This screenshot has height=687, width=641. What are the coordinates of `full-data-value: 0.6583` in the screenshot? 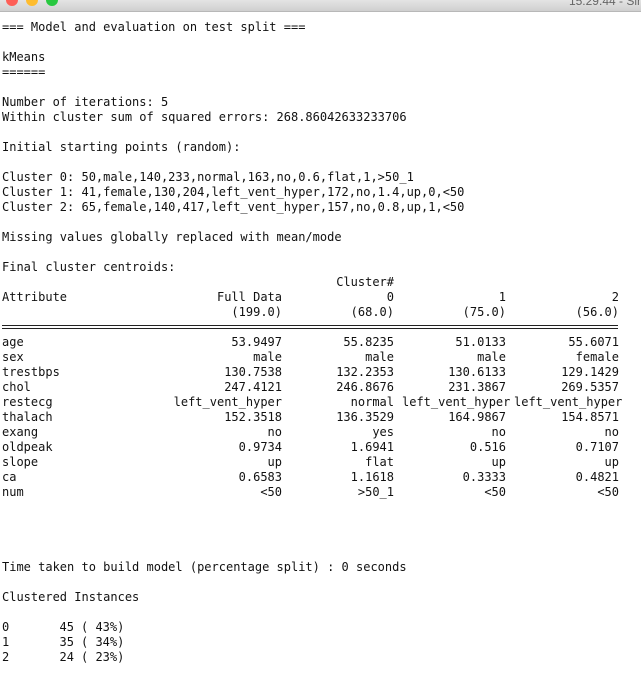 It's located at (260, 477).